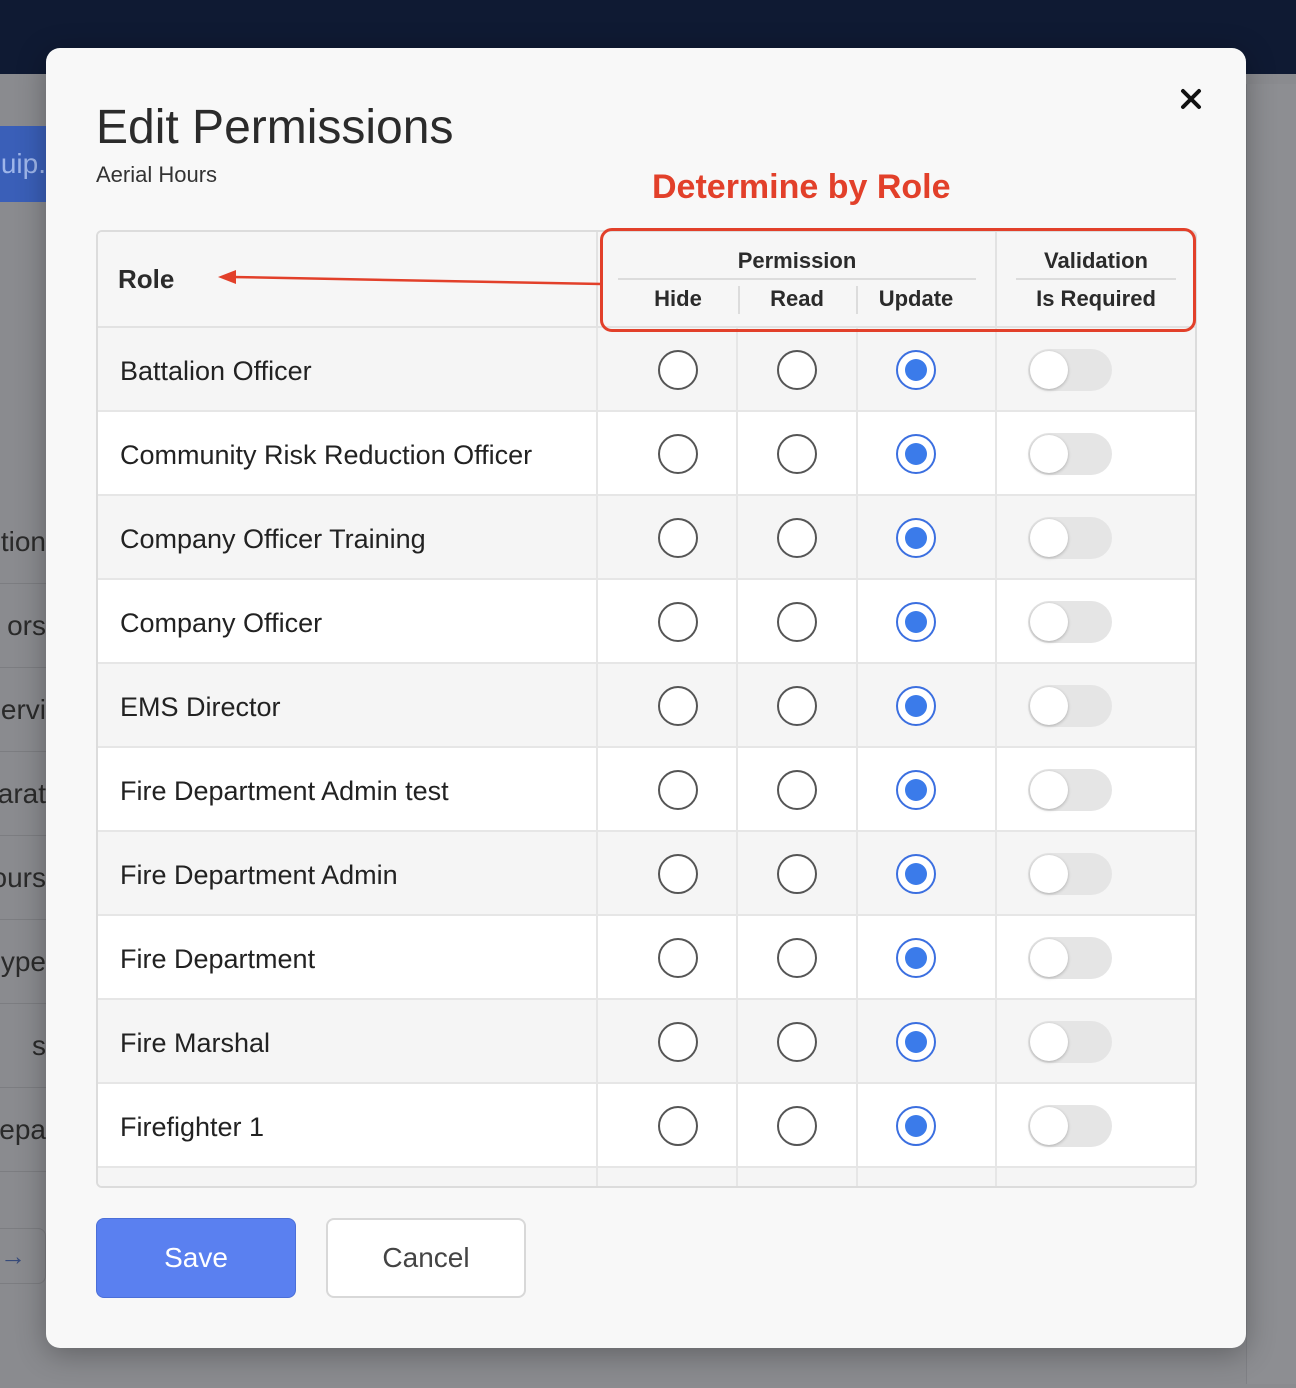  Describe the element at coordinates (146, 279) in the screenshot. I see `role-column-header: Role` at that location.